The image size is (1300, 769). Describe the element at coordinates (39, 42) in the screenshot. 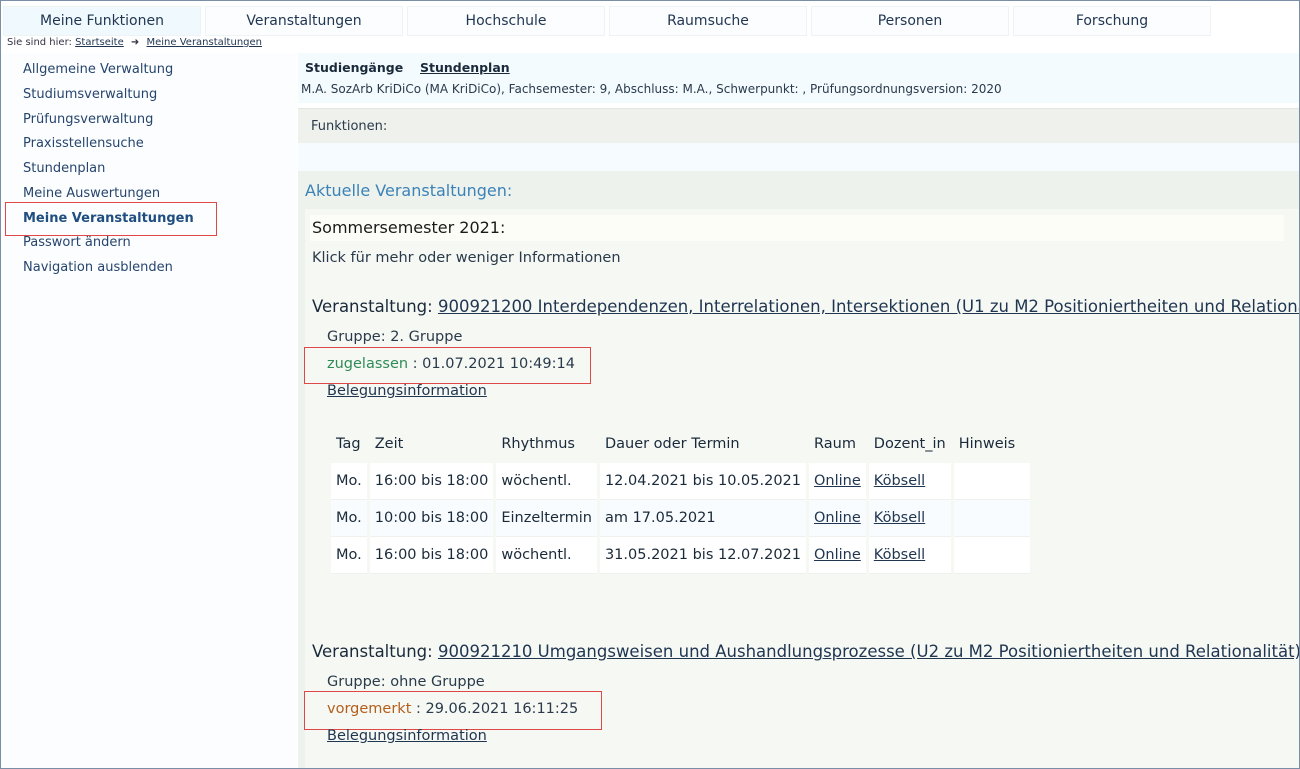

I see `breadcrumb-prefix: Sie sind hier:` at that location.